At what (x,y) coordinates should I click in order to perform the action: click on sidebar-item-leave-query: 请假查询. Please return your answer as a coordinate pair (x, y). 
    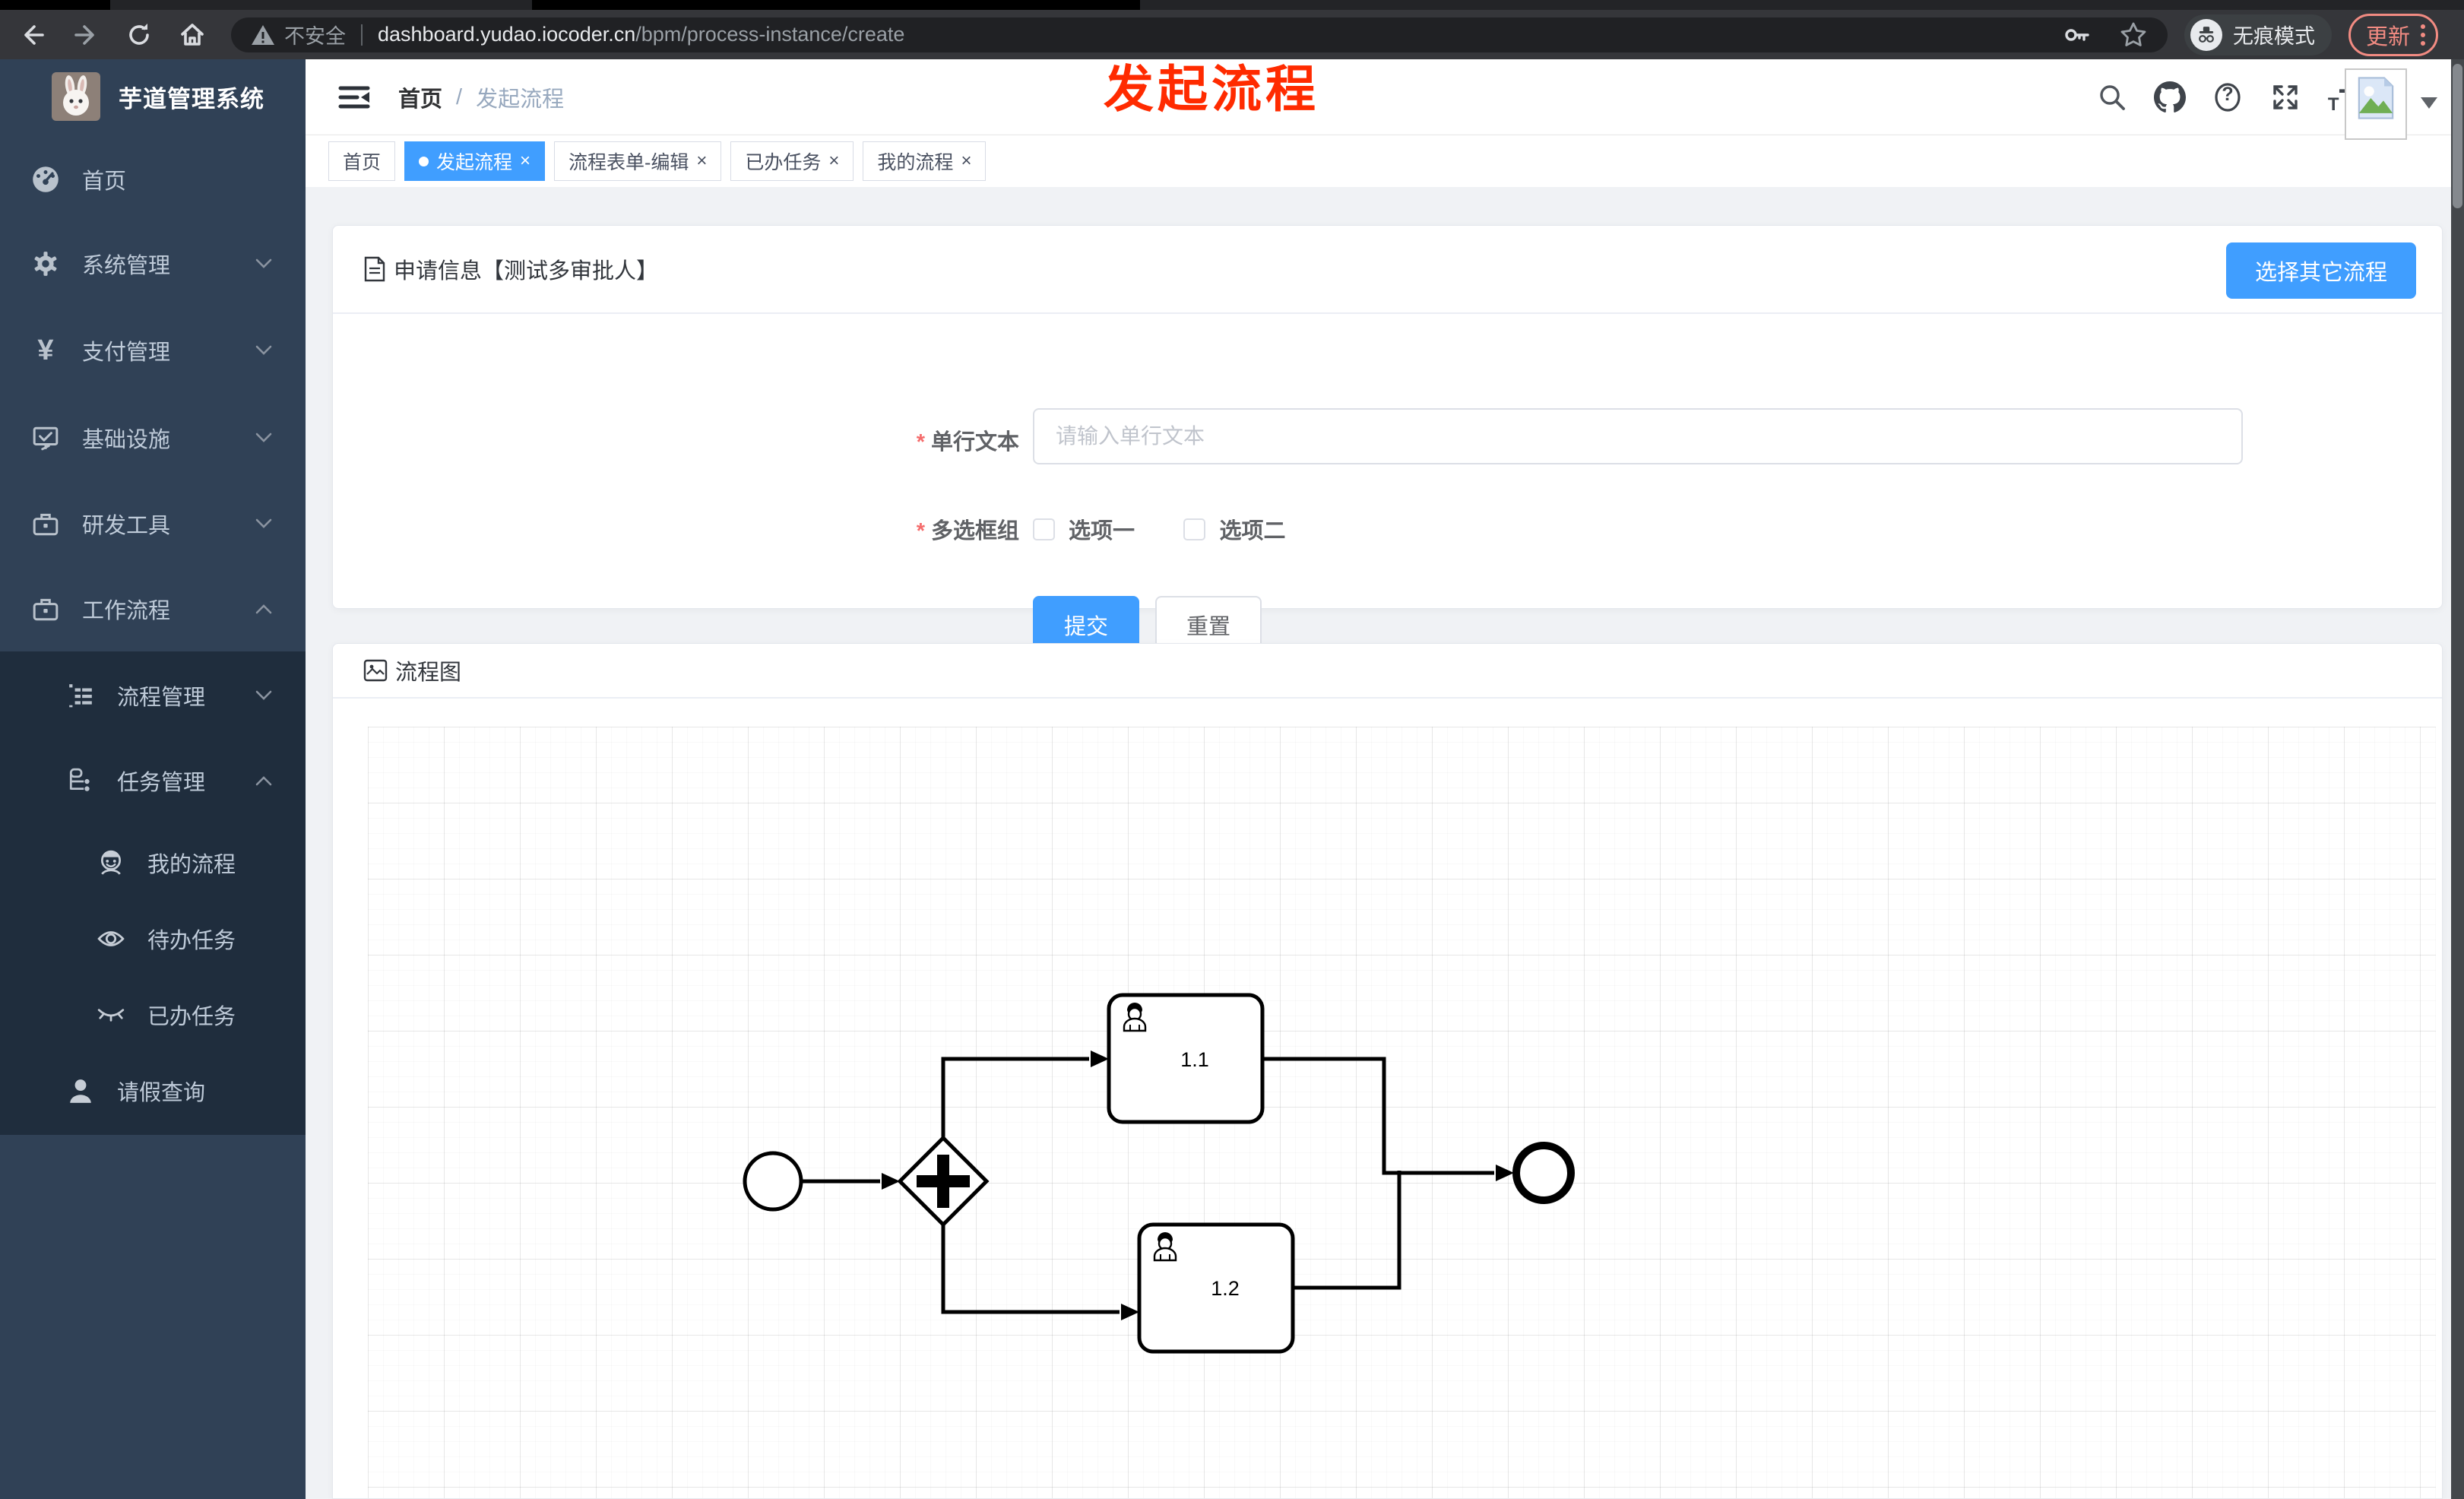
    Looking at the image, I should click on (153, 1091).